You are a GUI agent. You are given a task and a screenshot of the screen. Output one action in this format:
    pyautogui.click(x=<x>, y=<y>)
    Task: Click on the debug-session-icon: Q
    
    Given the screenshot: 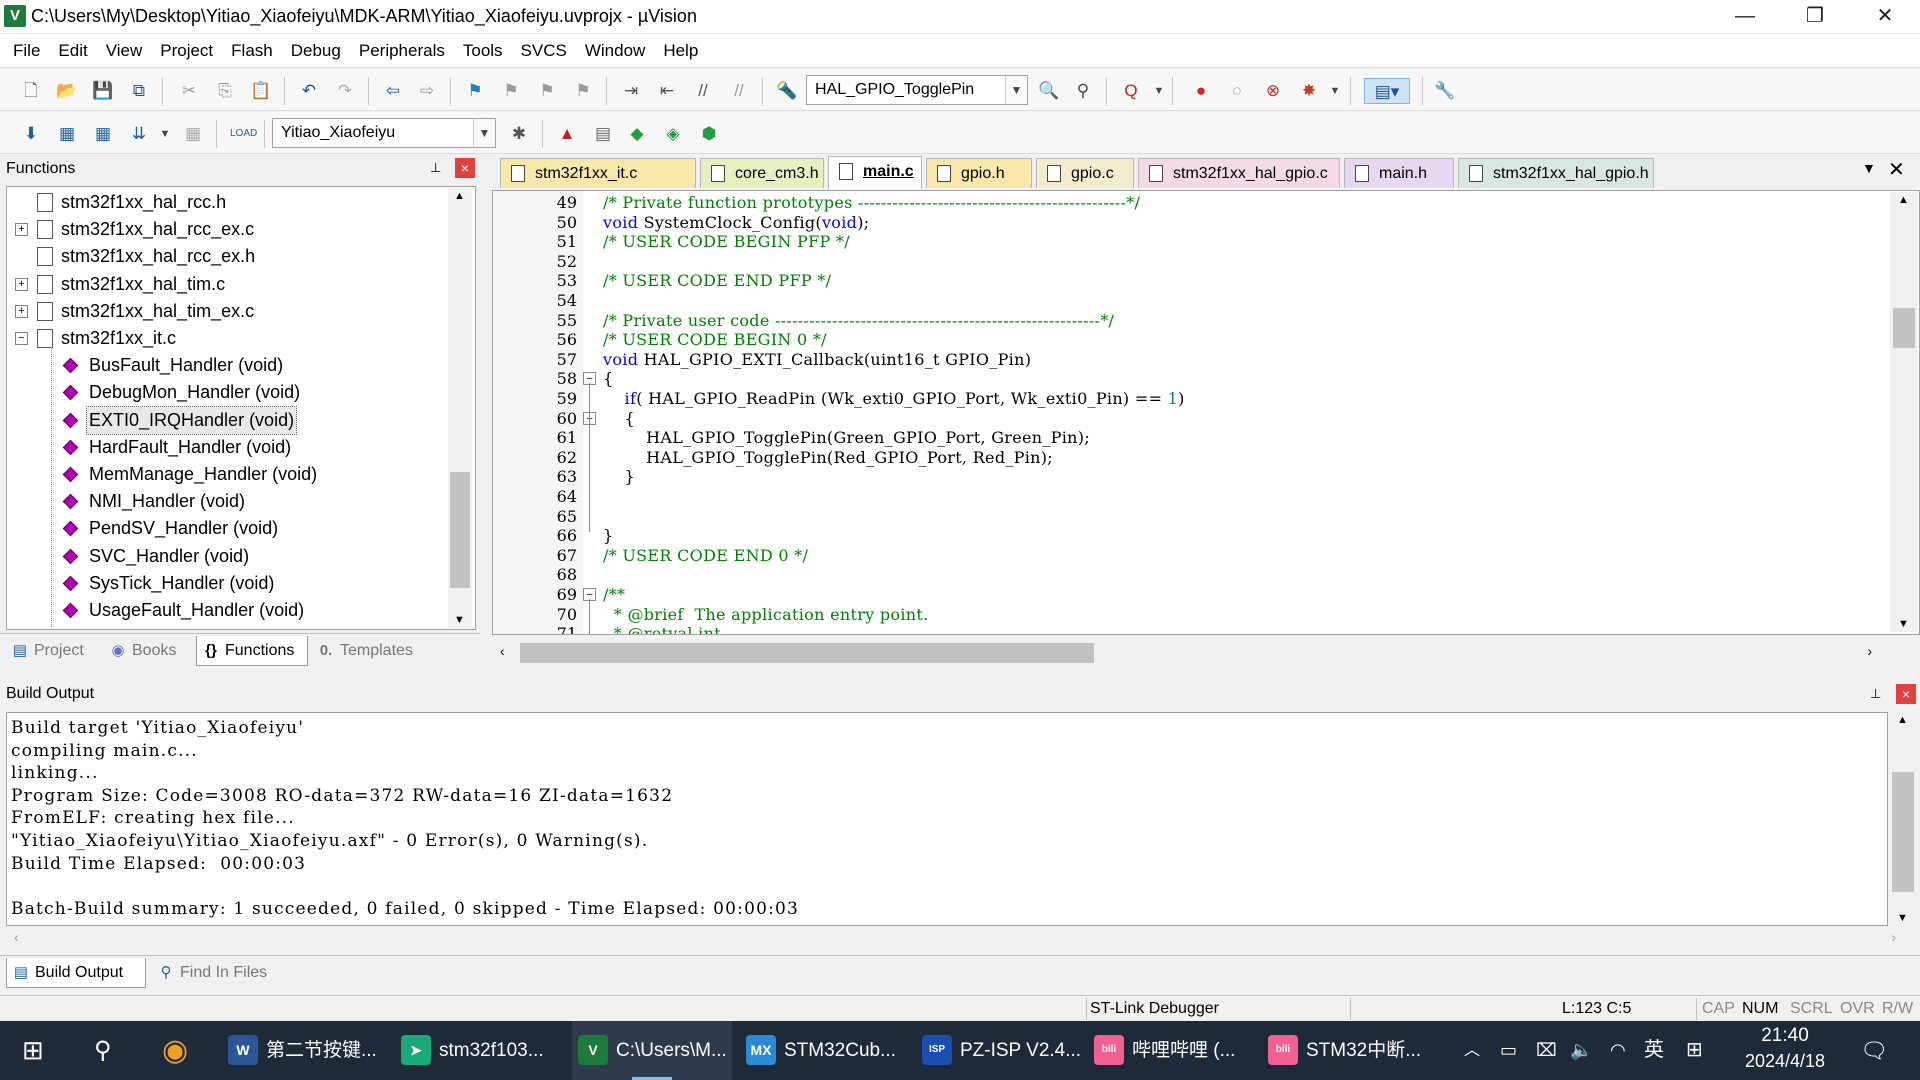 What is the action you would take?
    pyautogui.click(x=1131, y=91)
    